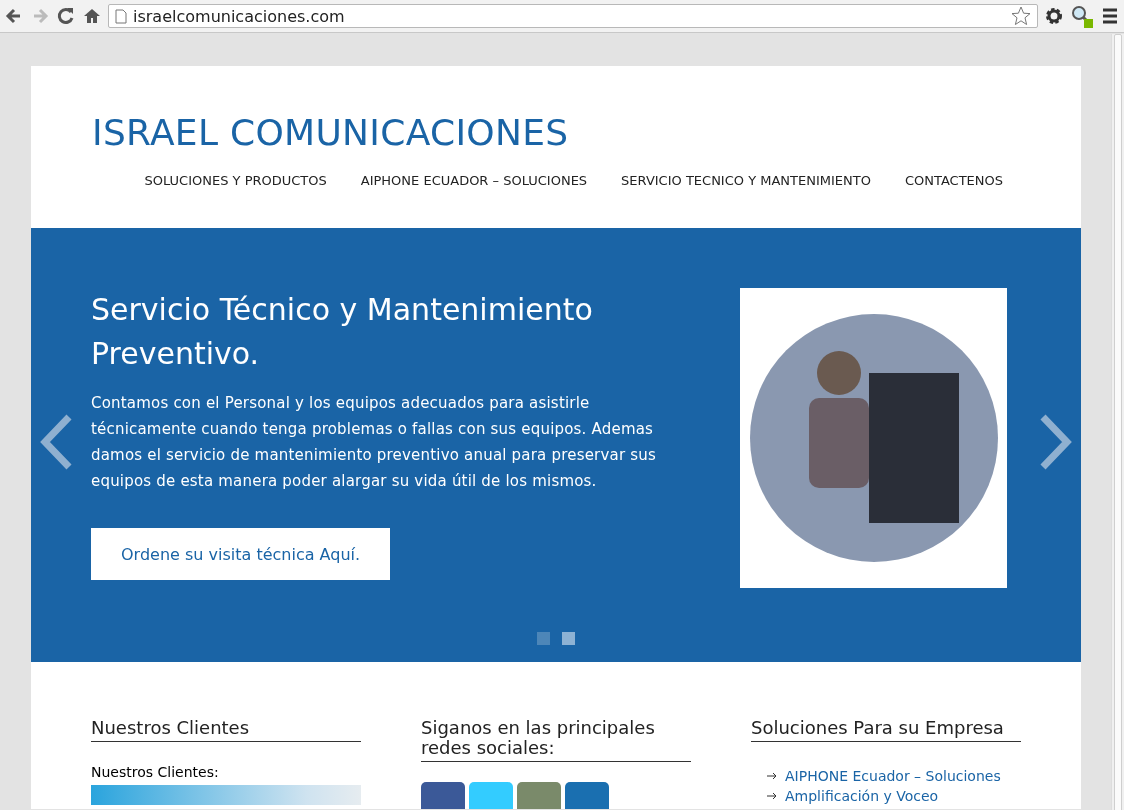 The height and width of the screenshot is (810, 1124). What do you see at coordinates (374, 442) in the screenshot?
I see `slide-text: Contamos con el Personal y los equipos adecuados para asistirle técnicamente cuando tenga problemas o fallas con sus equipos. Ademas damos el servicio de mantenimiento preventivo anual para preservar sus equipos de esta manera poder alargar su vida útil de los mismos.` at bounding box center [374, 442].